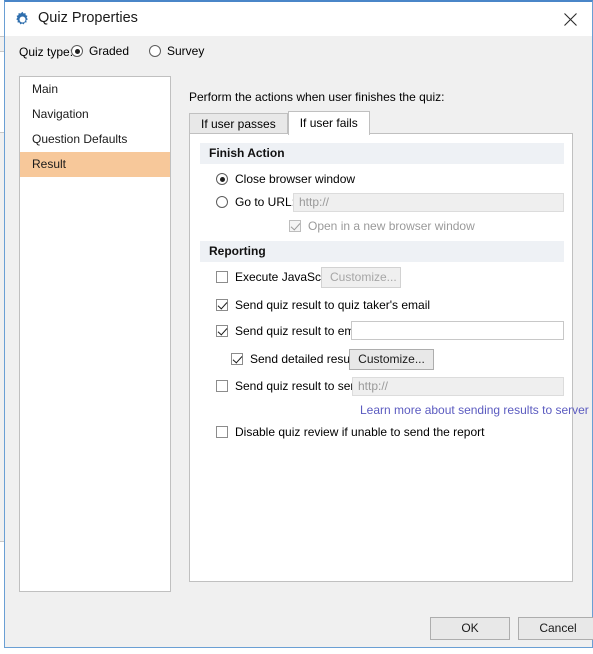 Image resolution: width=593 pixels, height=654 pixels. Describe the element at coordinates (46, 52) in the screenshot. I see `quiz-type-label: Quiz type:` at that location.